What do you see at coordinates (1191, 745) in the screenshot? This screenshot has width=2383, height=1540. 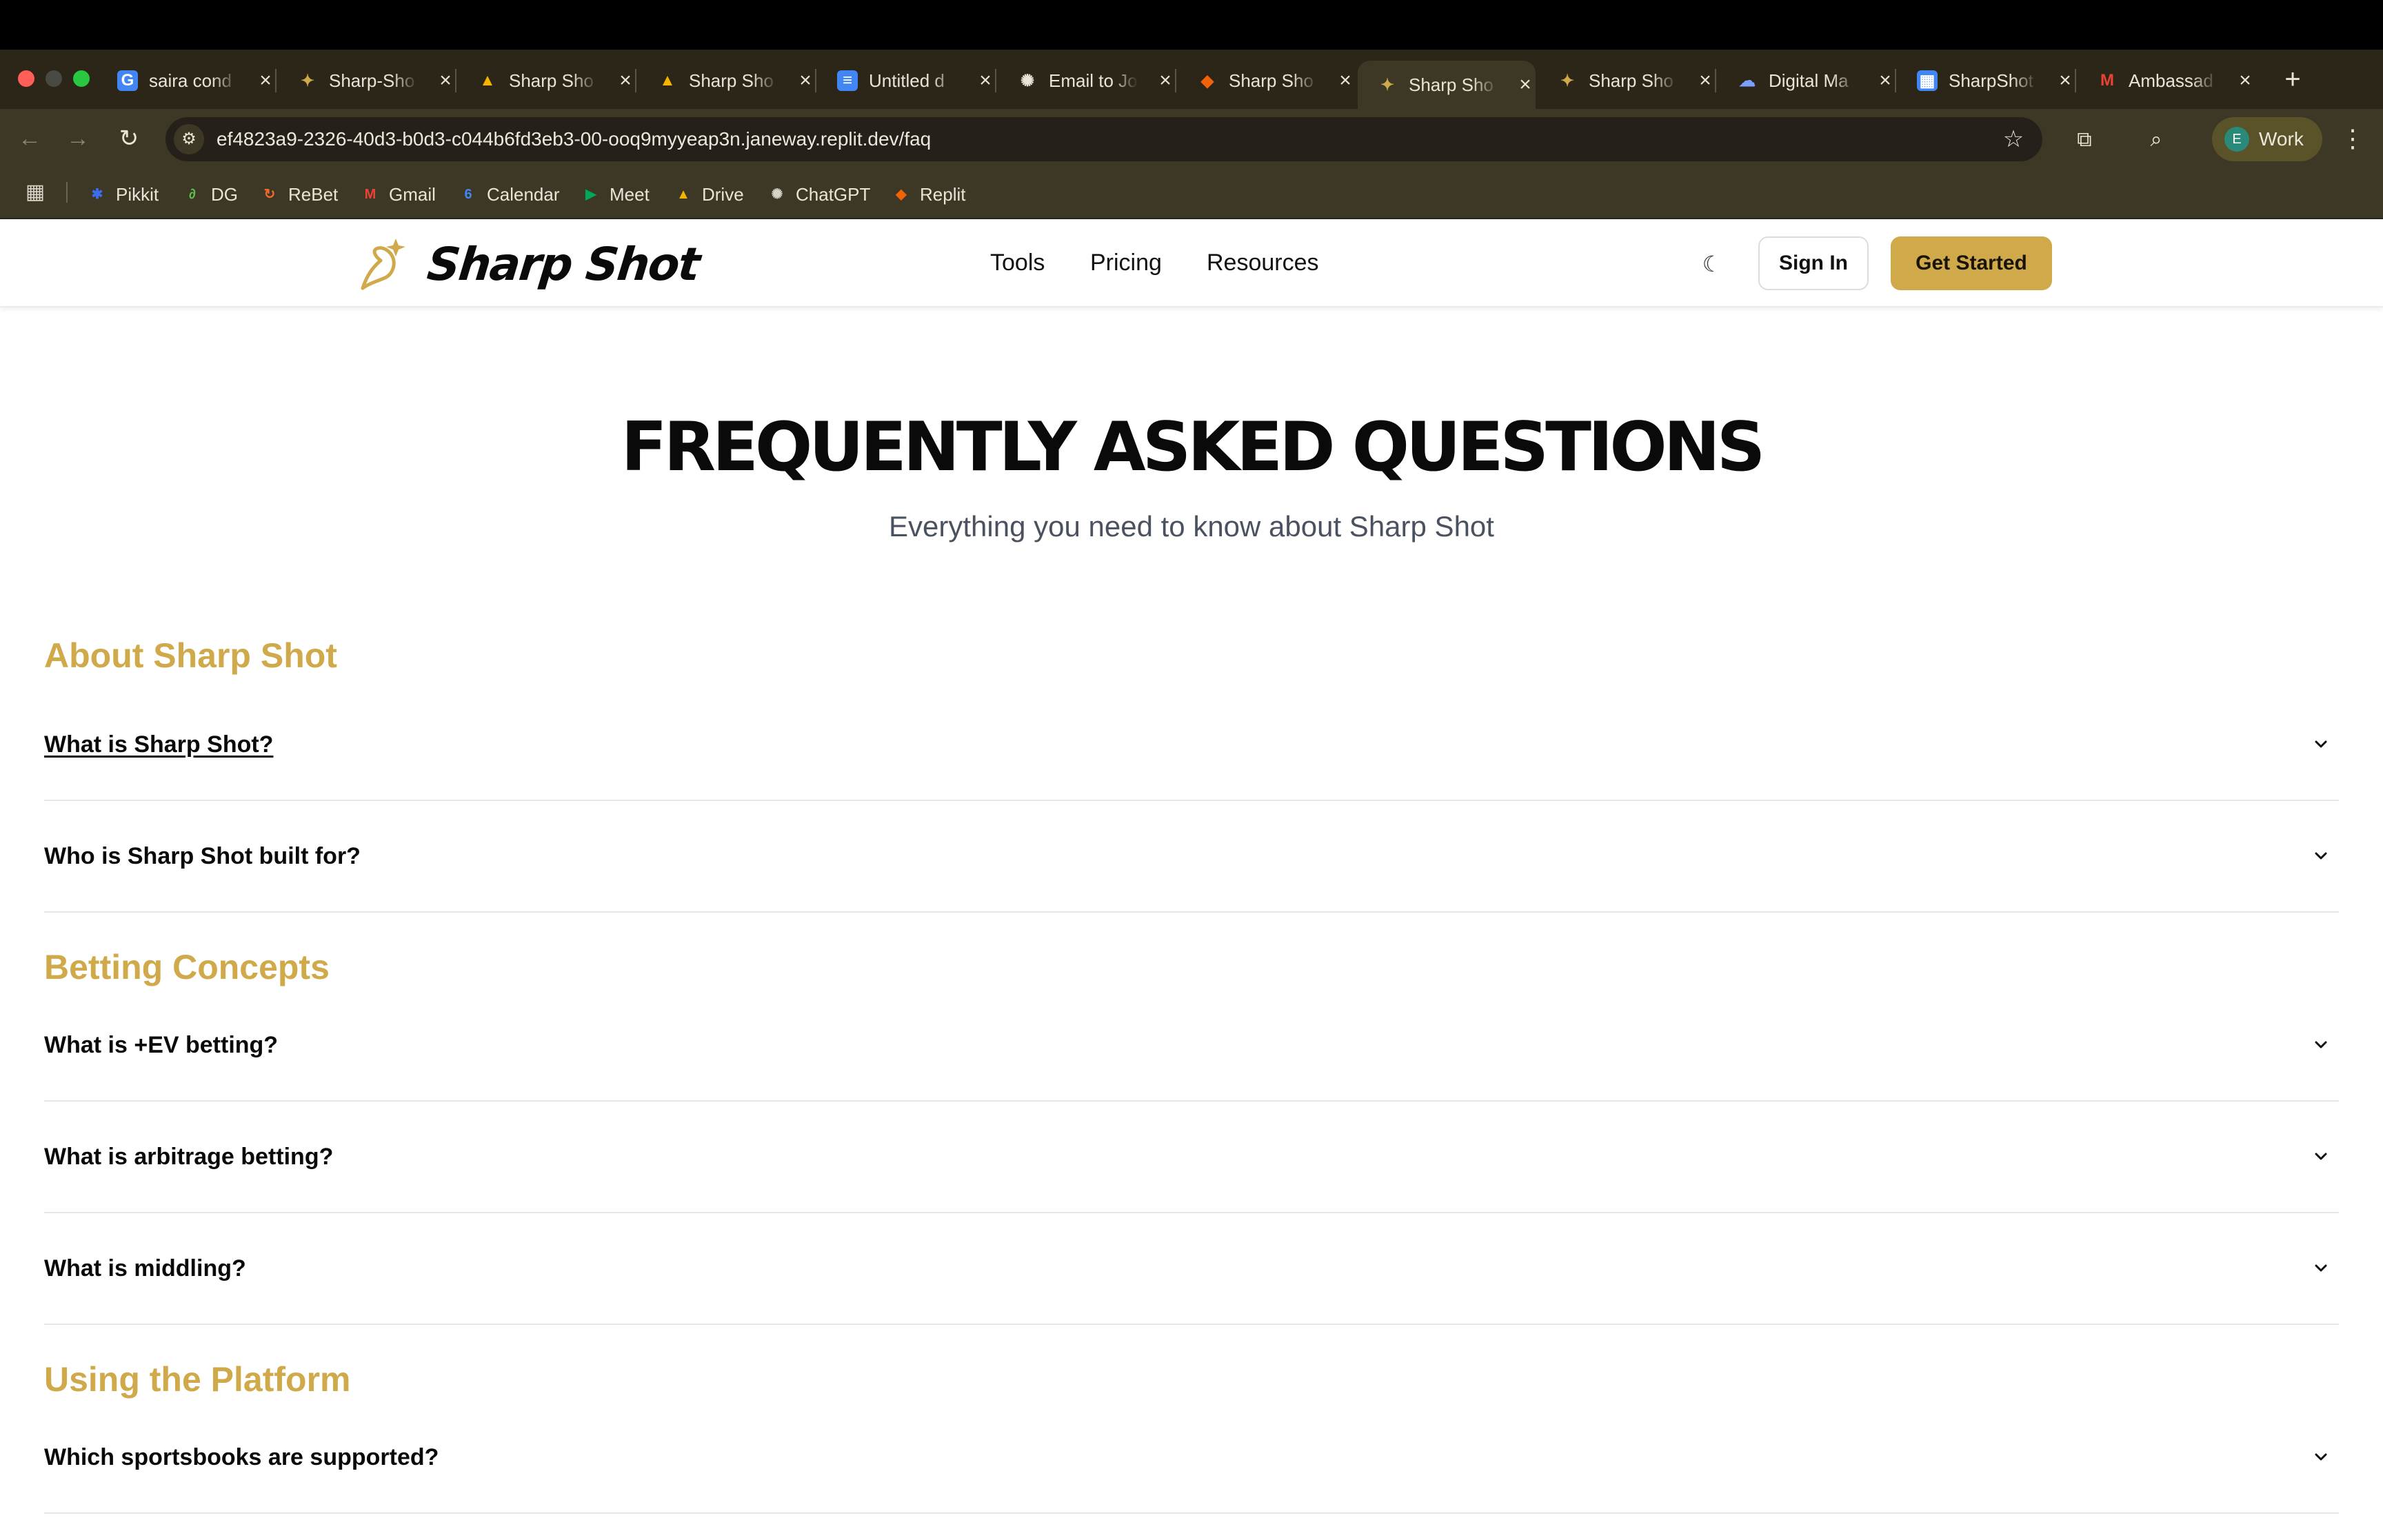 I see `faq-item: What is Sharp Shot?` at bounding box center [1191, 745].